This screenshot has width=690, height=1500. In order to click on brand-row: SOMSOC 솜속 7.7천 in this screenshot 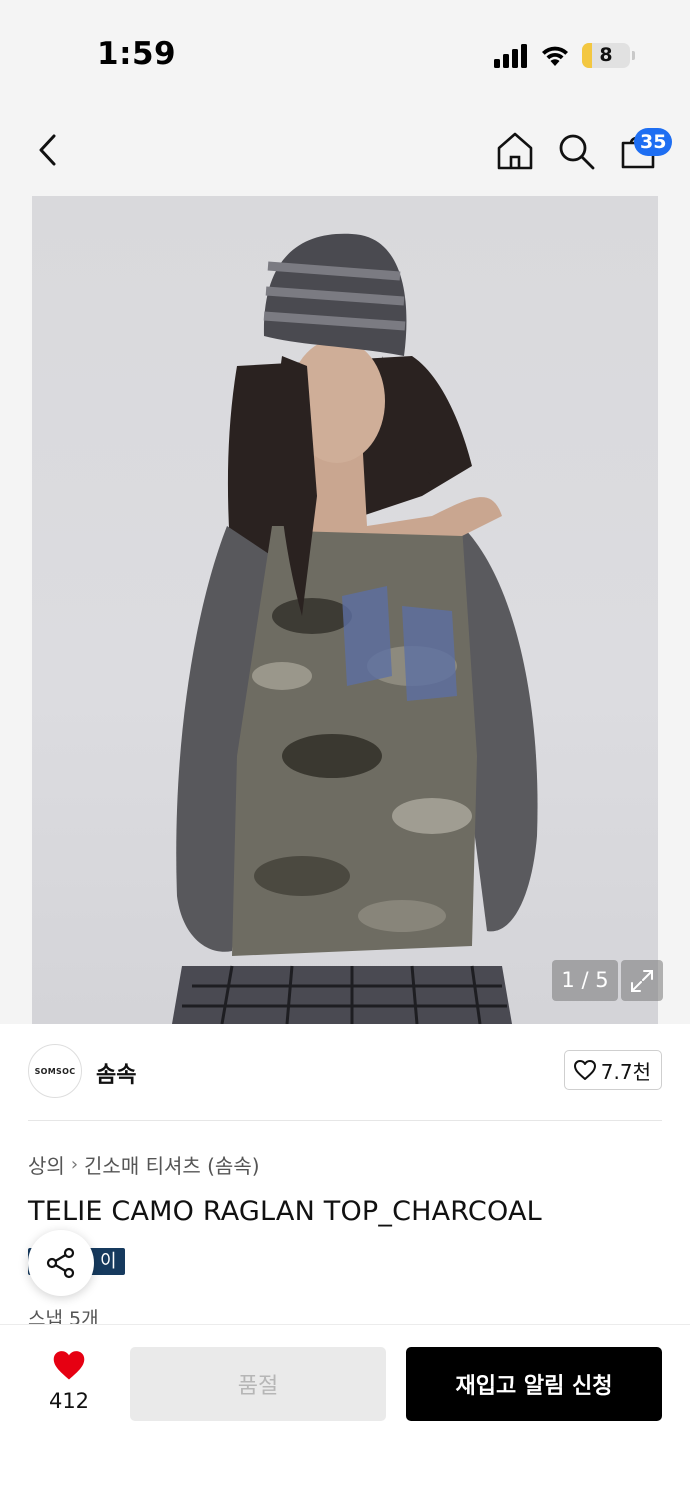, I will do `click(345, 1072)`.